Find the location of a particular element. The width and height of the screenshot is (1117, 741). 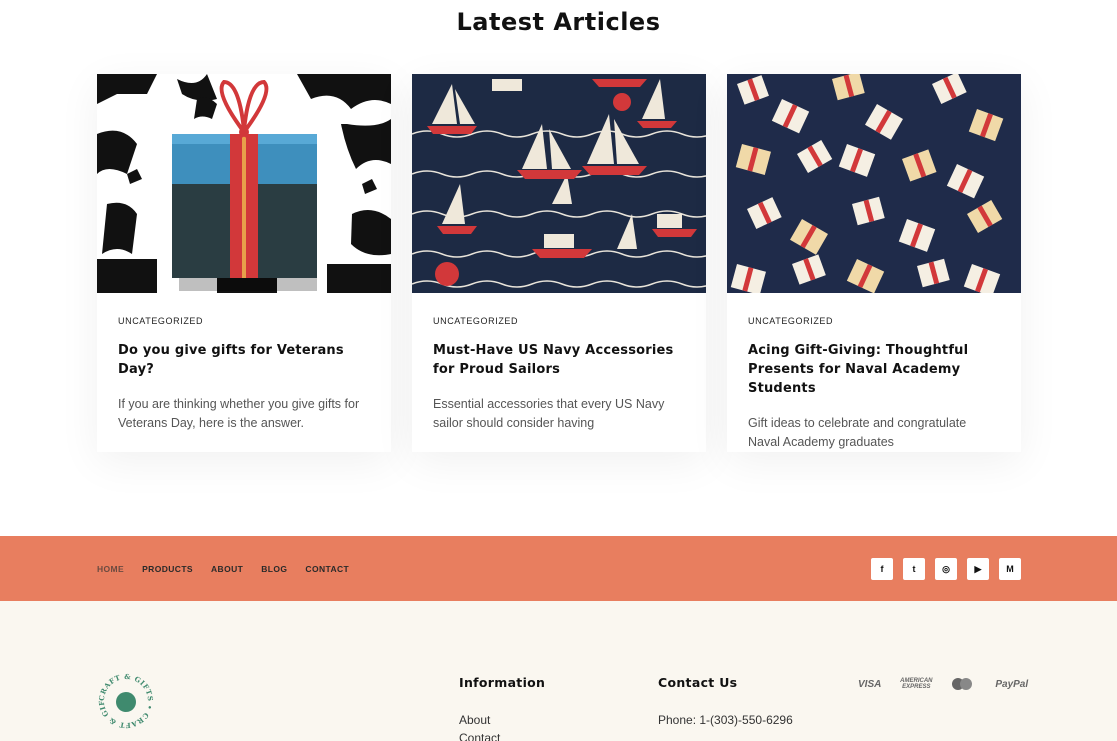

facebook-icon: f is located at coordinates (882, 569).